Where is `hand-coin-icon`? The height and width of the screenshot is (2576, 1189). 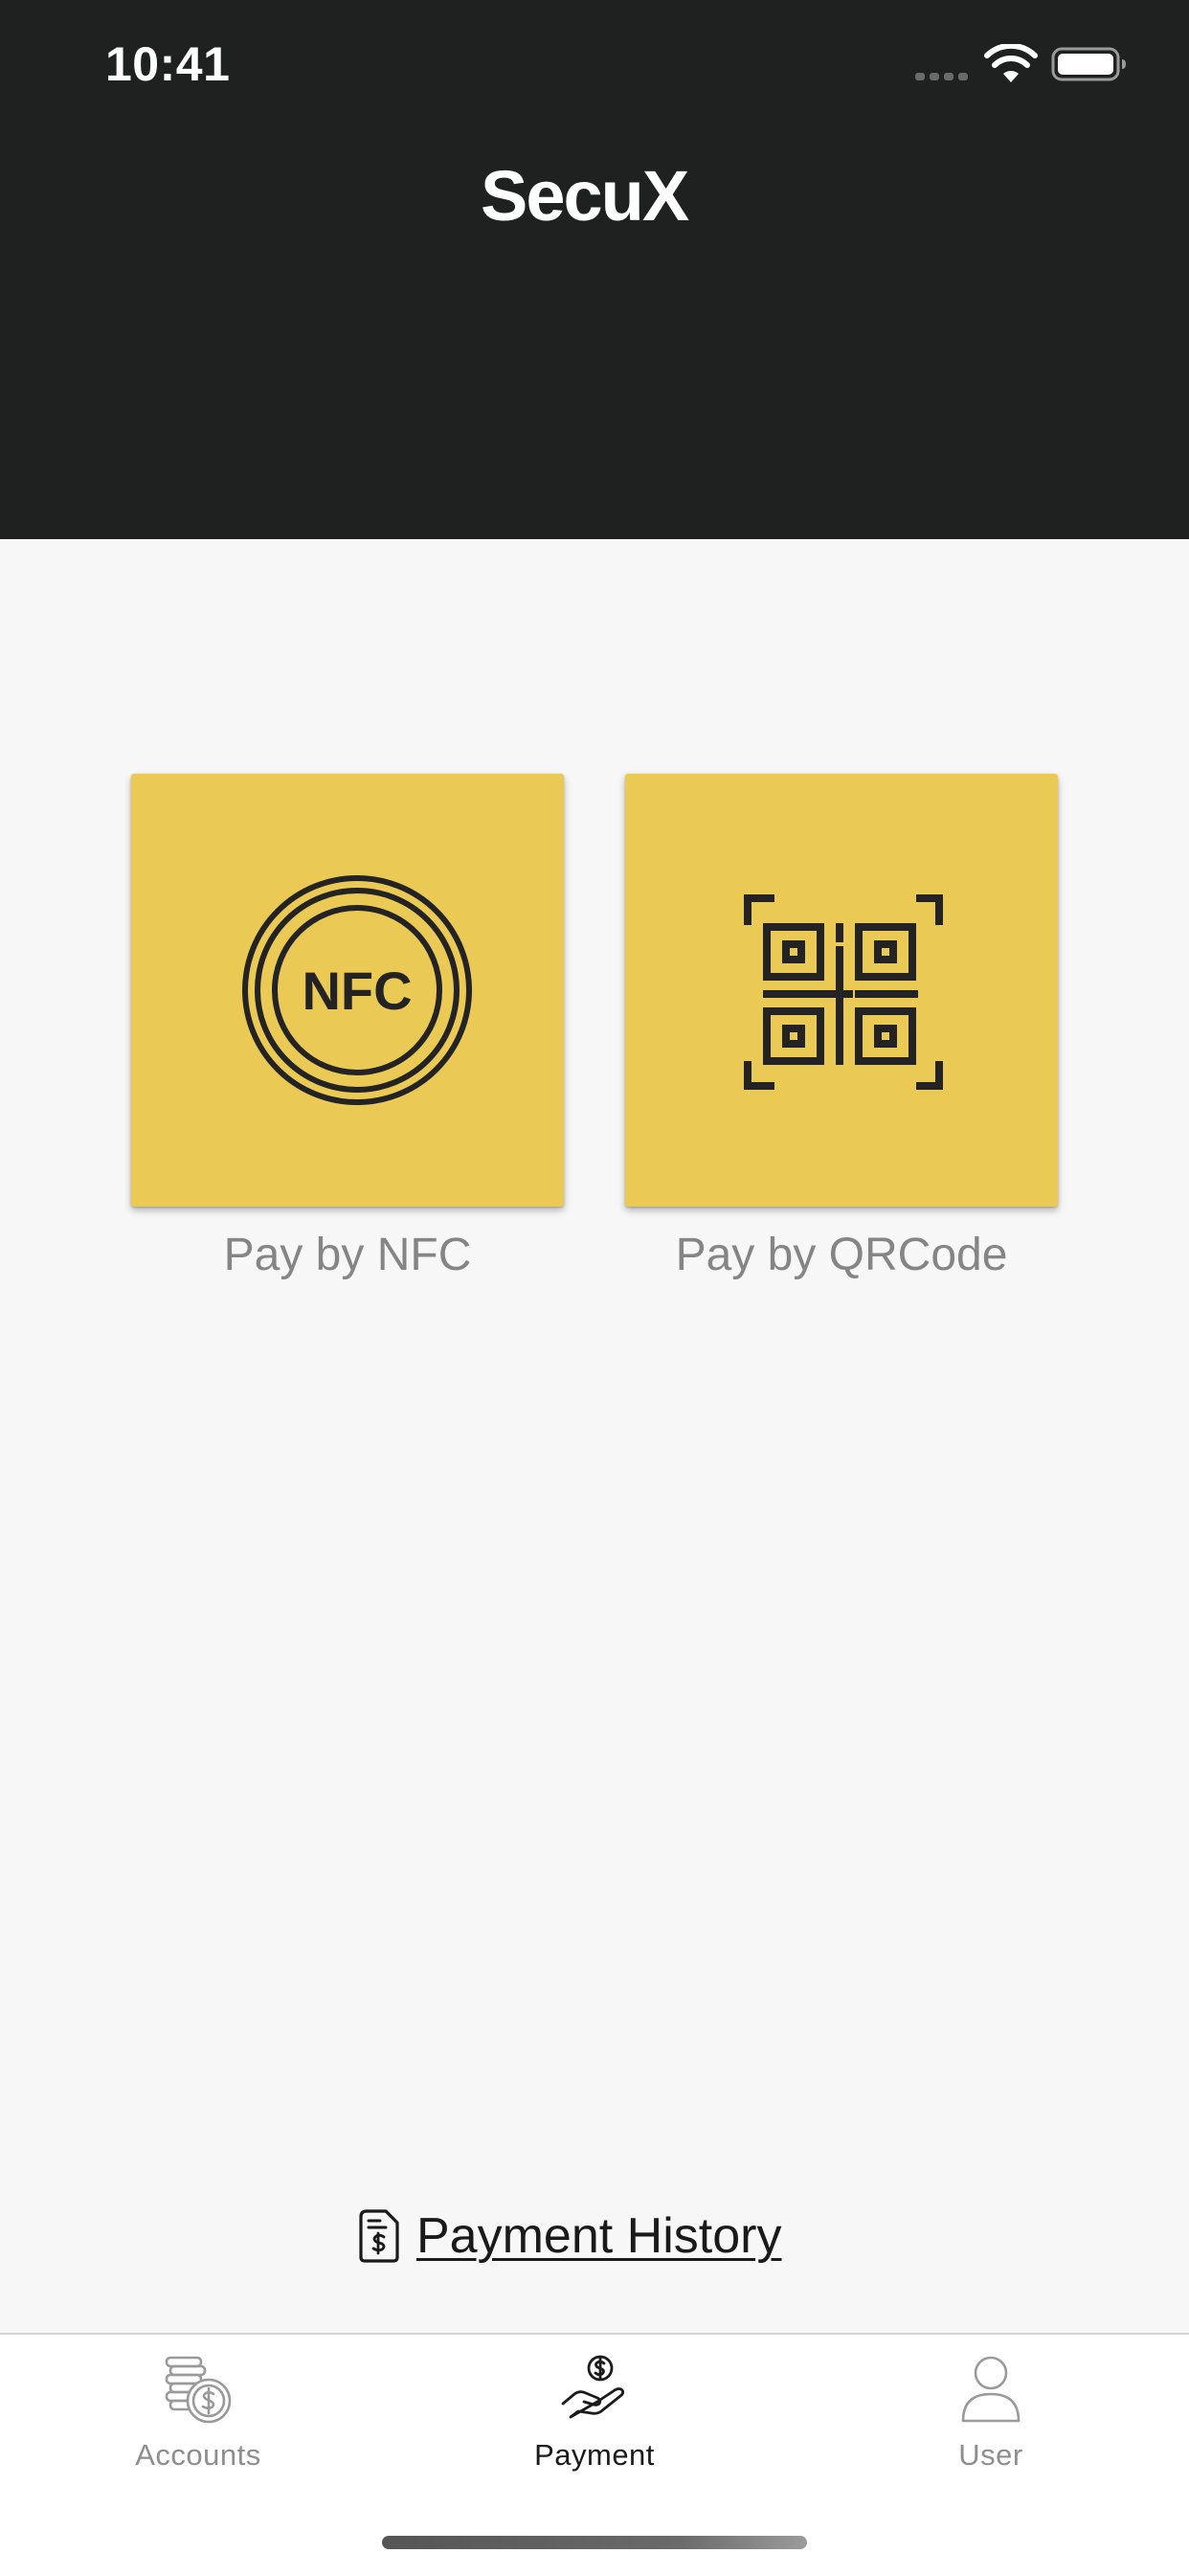
hand-coin-icon is located at coordinates (593, 2387).